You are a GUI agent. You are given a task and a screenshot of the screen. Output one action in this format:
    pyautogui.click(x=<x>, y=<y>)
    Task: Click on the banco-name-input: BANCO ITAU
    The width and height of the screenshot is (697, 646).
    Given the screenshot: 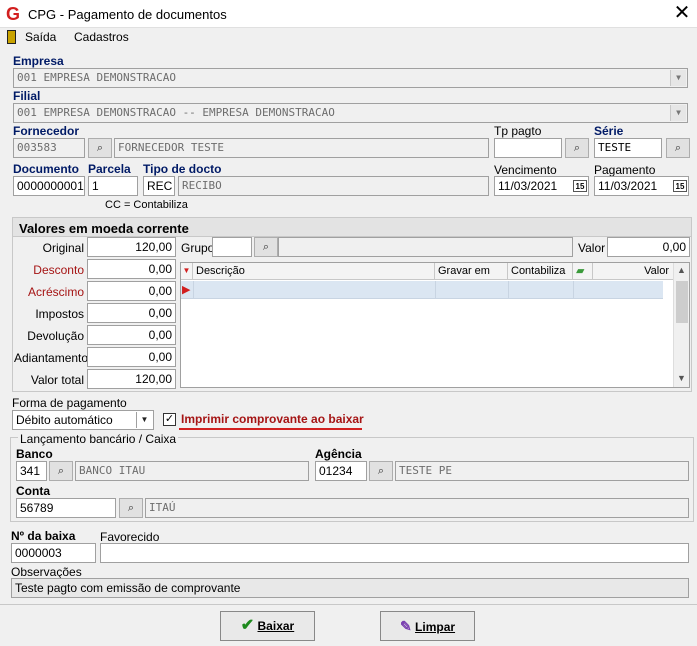 What is the action you would take?
    pyautogui.click(x=192, y=471)
    